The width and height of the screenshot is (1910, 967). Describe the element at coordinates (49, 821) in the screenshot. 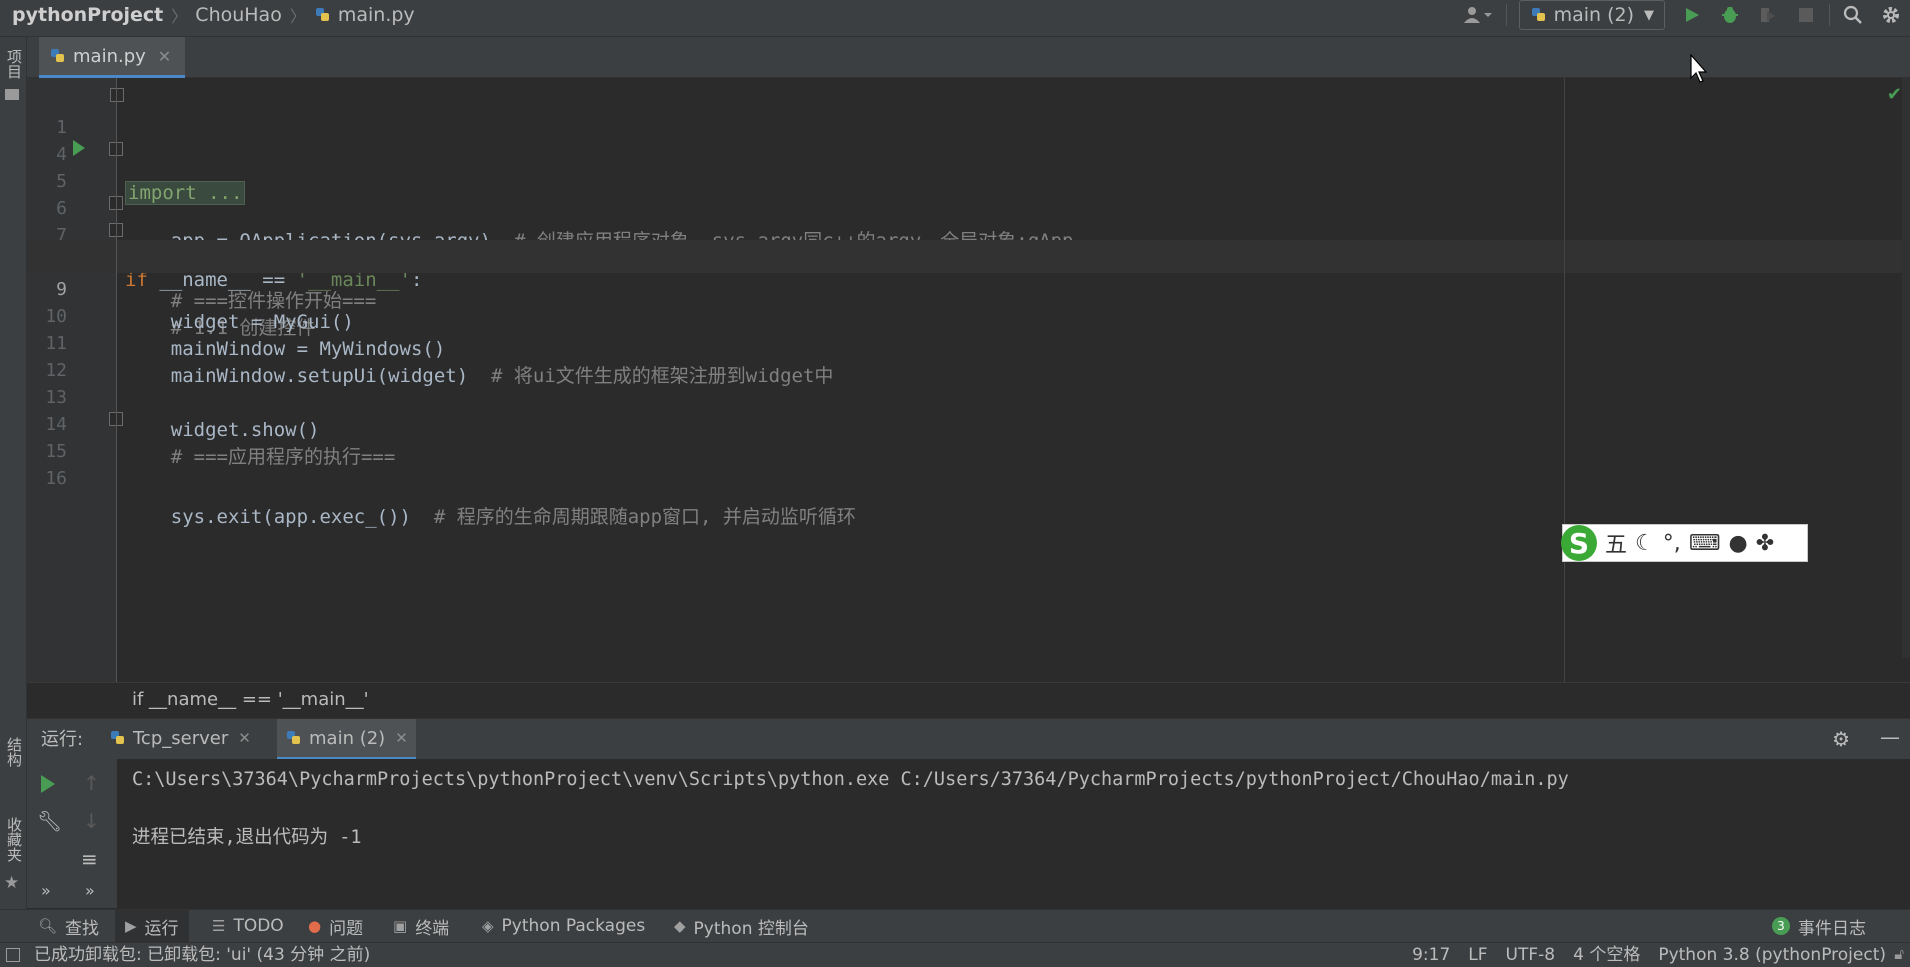

I see `wrench-icon: 🔧︎` at that location.